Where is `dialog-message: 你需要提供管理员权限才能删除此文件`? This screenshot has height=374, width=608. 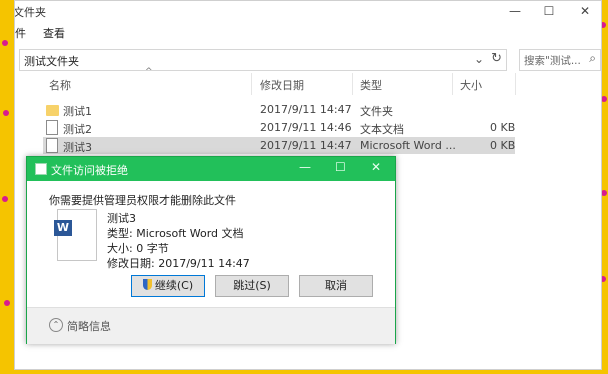 dialog-message: 你需要提供管理员权限才能删除此文件 is located at coordinates (142, 200).